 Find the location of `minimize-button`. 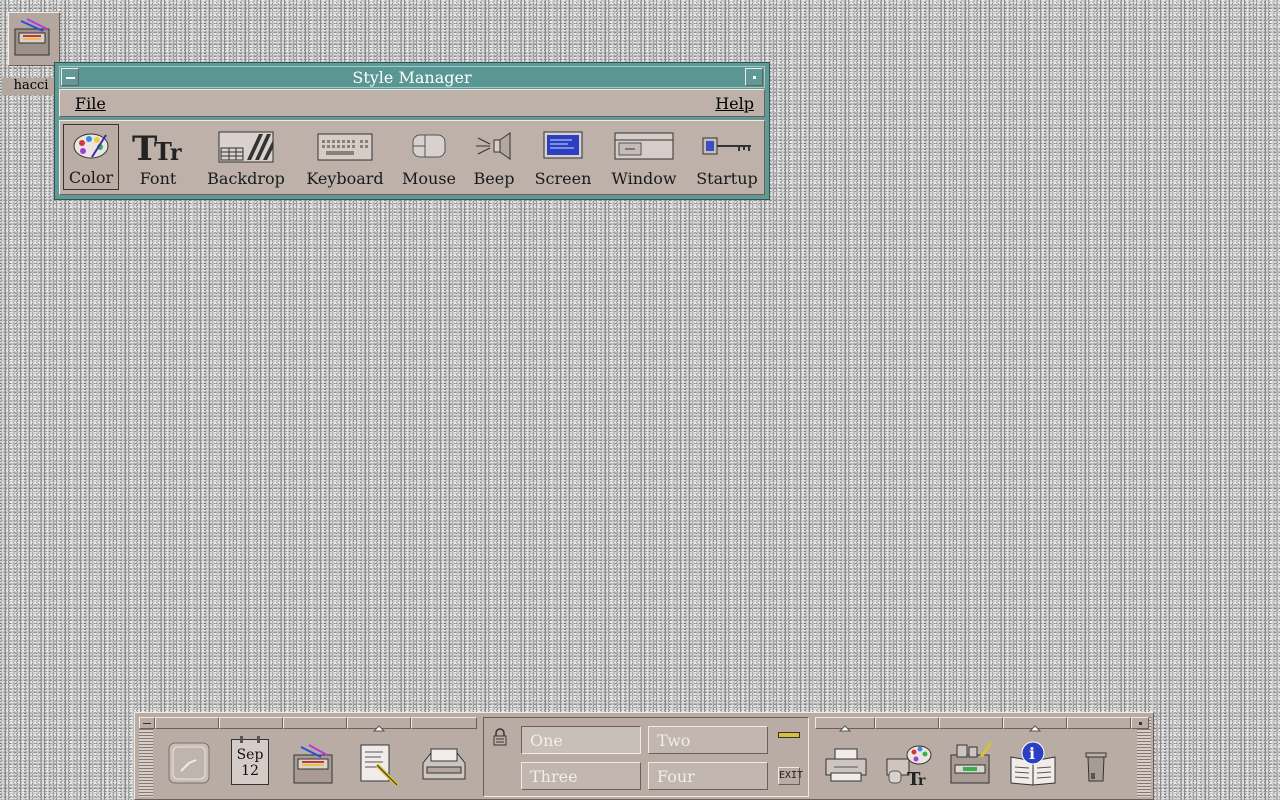

minimize-button is located at coordinates (754, 77).